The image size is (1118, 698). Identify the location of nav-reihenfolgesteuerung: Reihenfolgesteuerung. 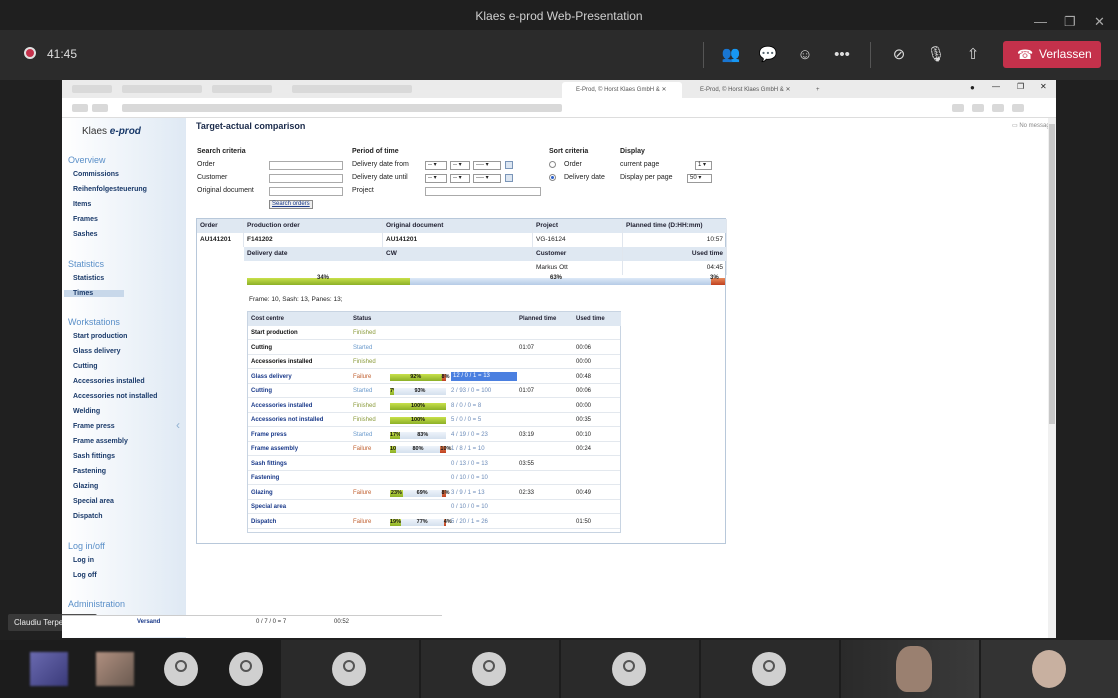
(110, 189).